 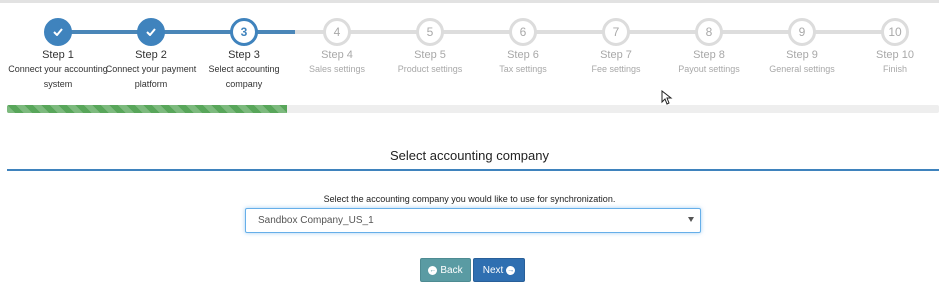 I want to click on section-divider, so click(x=473, y=170).